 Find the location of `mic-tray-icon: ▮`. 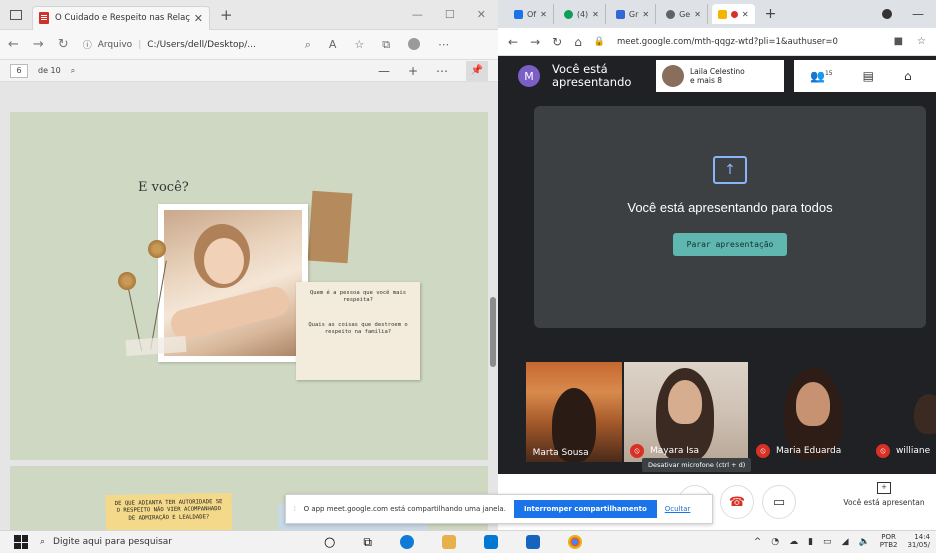

mic-tray-icon: ▮ is located at coordinates (810, 542).